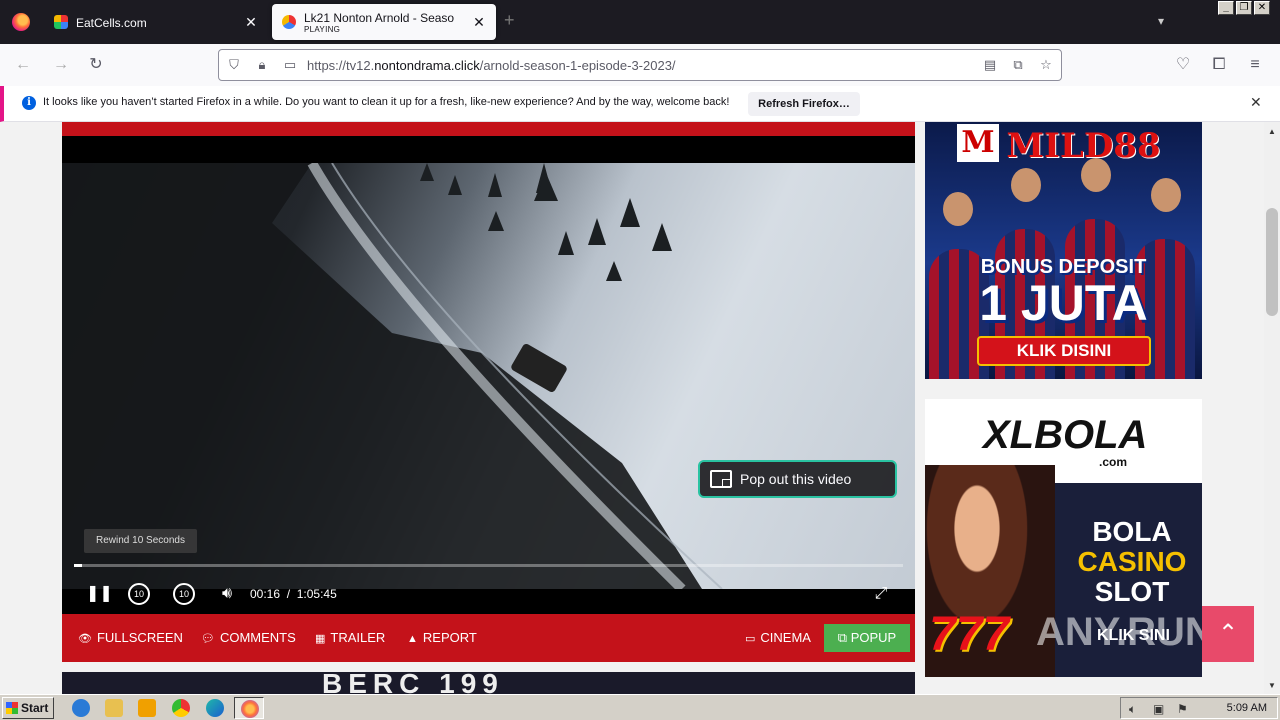 The image size is (1280, 720). I want to click on network-tray-icon: ▣, so click(1158, 709).